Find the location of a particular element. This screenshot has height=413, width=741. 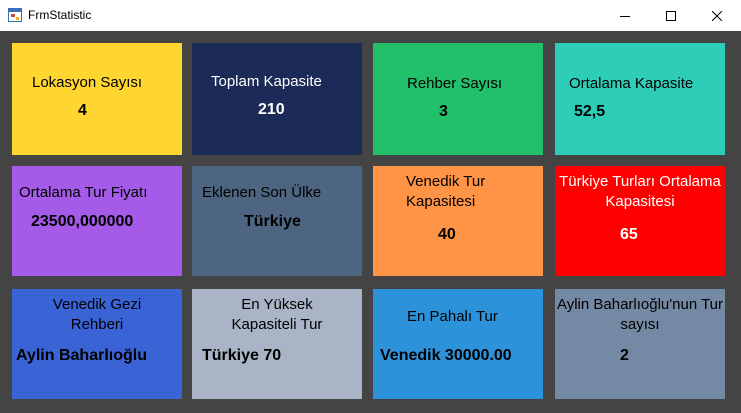

tile-label: En Yüksek Kapasiteli Tur is located at coordinates (277, 314).